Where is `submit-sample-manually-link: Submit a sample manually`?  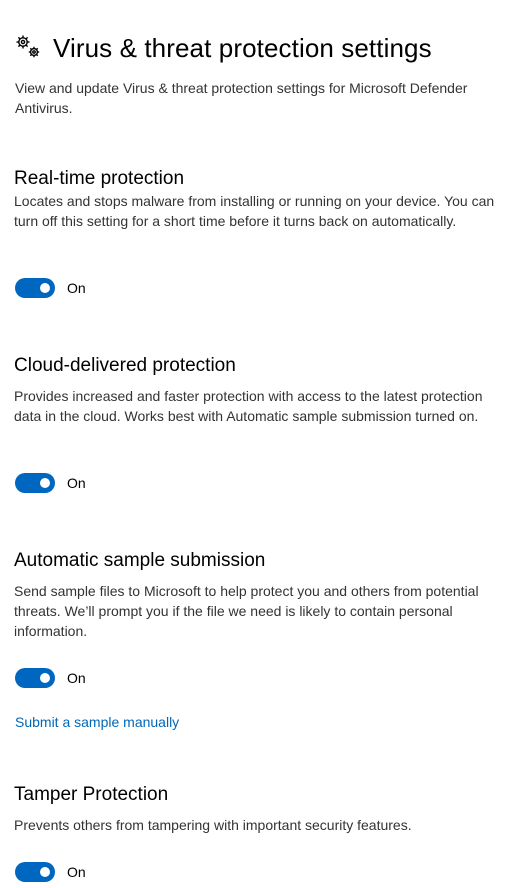
submit-sample-manually-link: Submit a sample manually is located at coordinates (97, 722).